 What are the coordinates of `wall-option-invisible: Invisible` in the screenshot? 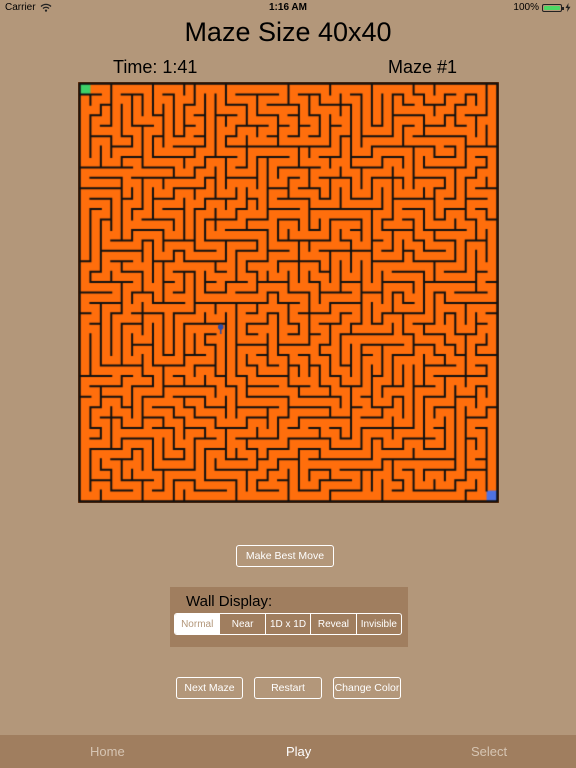 It's located at (378, 624).